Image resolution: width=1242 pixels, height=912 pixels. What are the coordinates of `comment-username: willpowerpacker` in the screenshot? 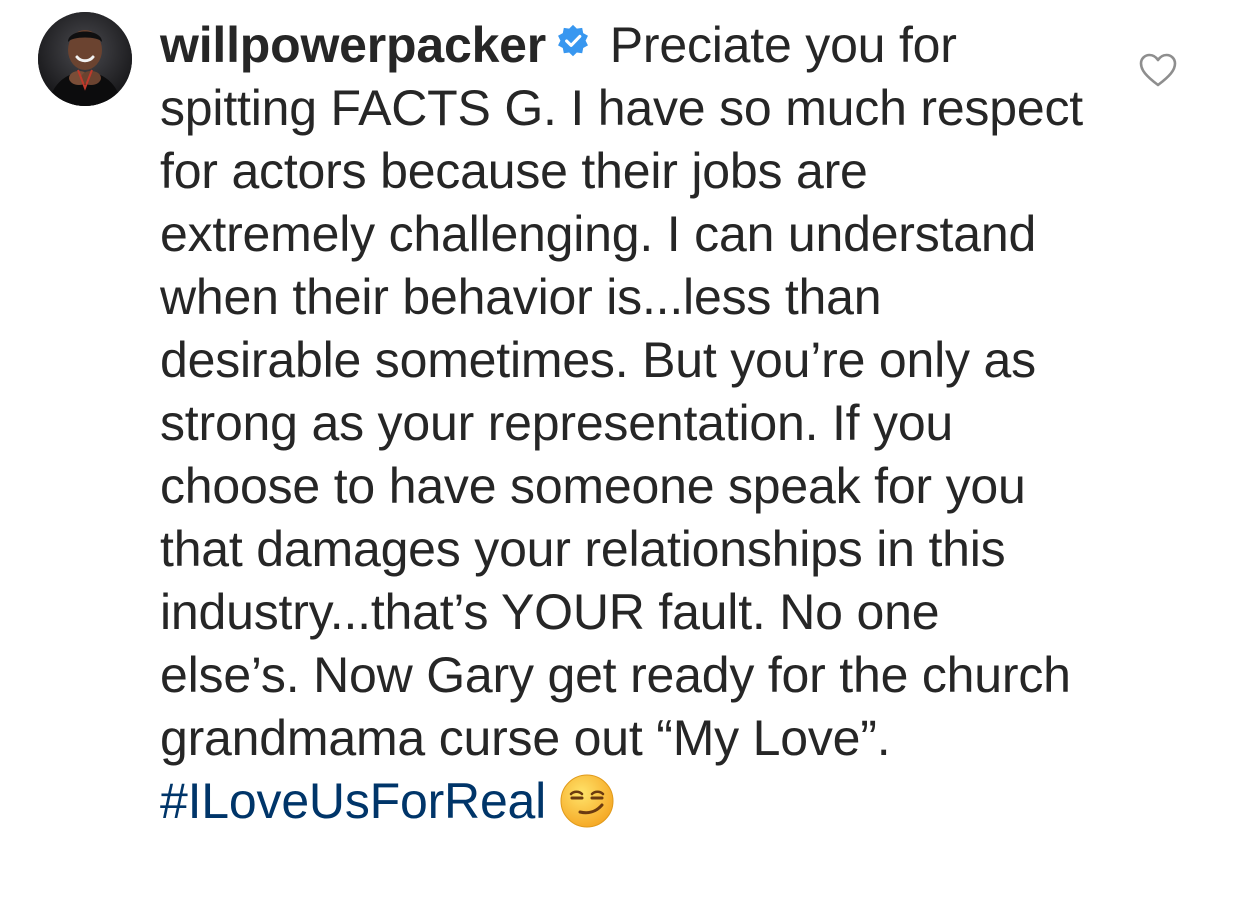 It's located at (353, 45).